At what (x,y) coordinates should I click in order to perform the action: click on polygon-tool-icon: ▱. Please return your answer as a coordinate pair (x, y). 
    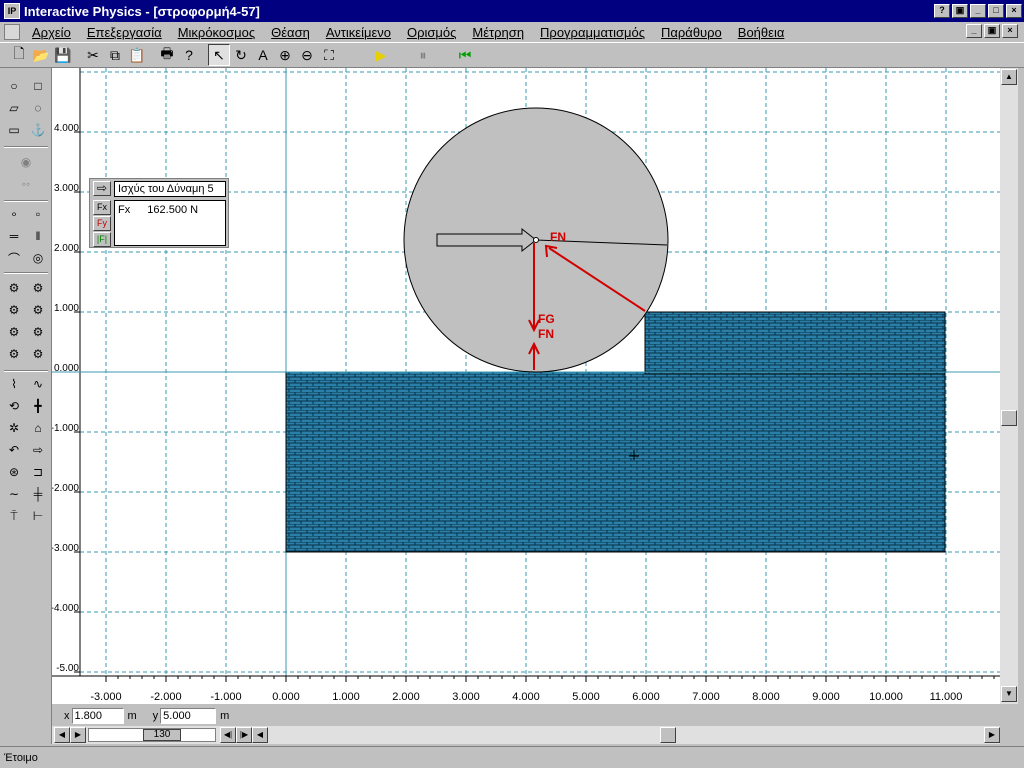
    Looking at the image, I should click on (14, 108).